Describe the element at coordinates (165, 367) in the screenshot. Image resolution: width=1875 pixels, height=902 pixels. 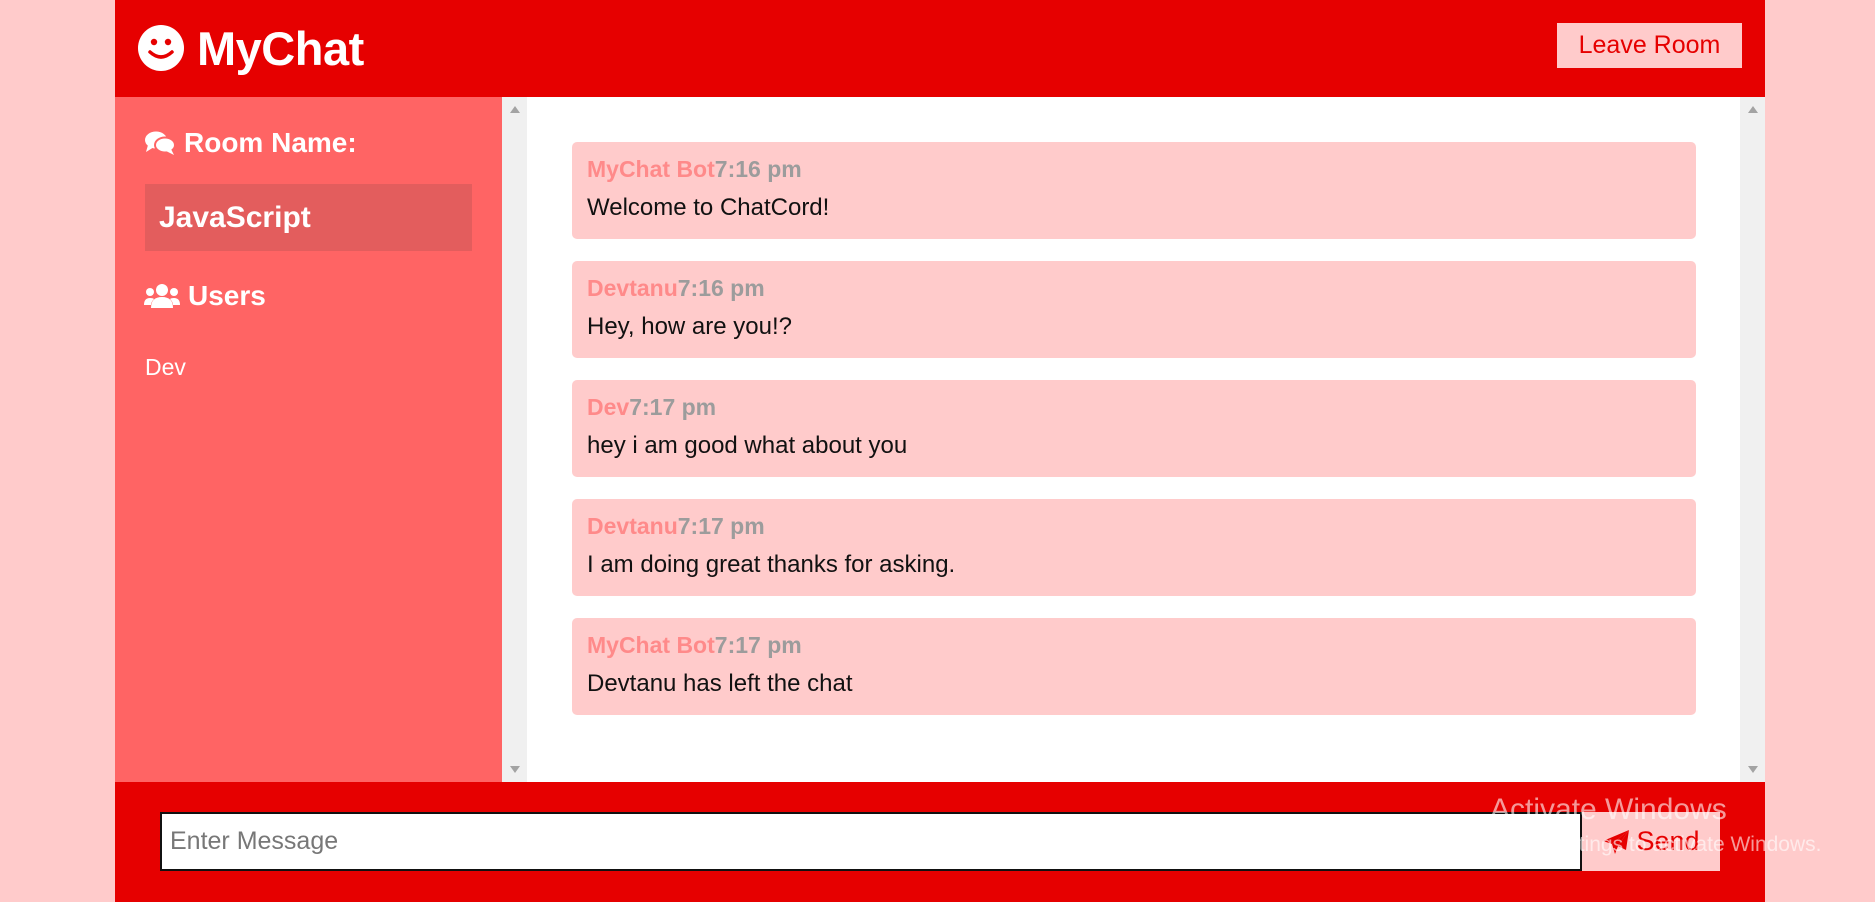
I see `user-item: Dev` at that location.